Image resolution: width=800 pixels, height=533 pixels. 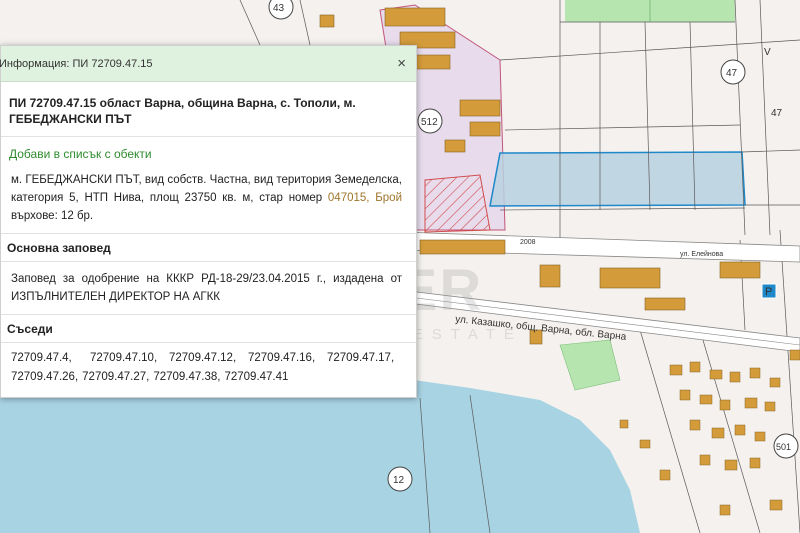 I want to click on order-section-title: Основна заповед, so click(x=208, y=248).